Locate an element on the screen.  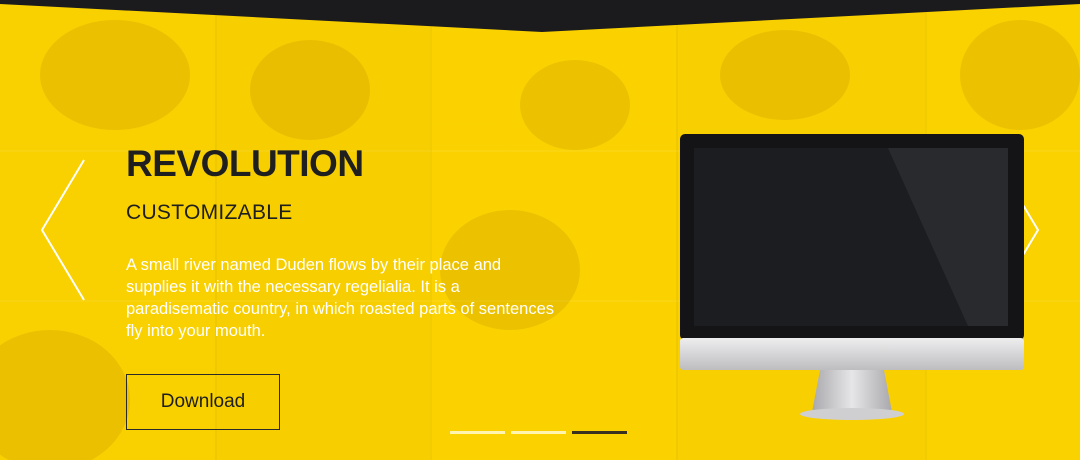
slide-indicators is located at coordinates (538, 433).